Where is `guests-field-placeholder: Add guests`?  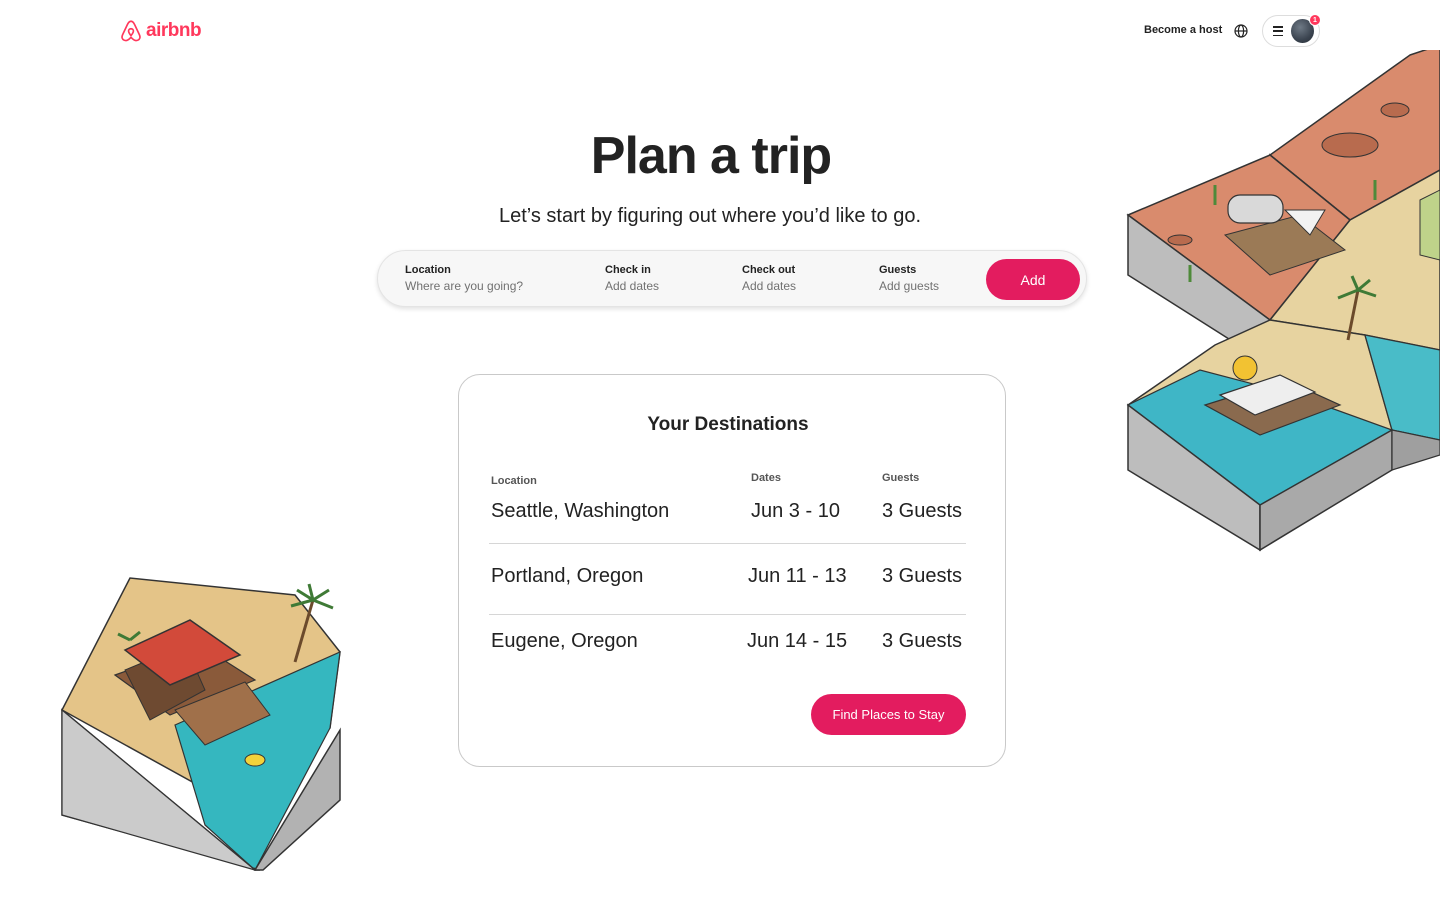
guests-field-placeholder: Add guests is located at coordinates (909, 286).